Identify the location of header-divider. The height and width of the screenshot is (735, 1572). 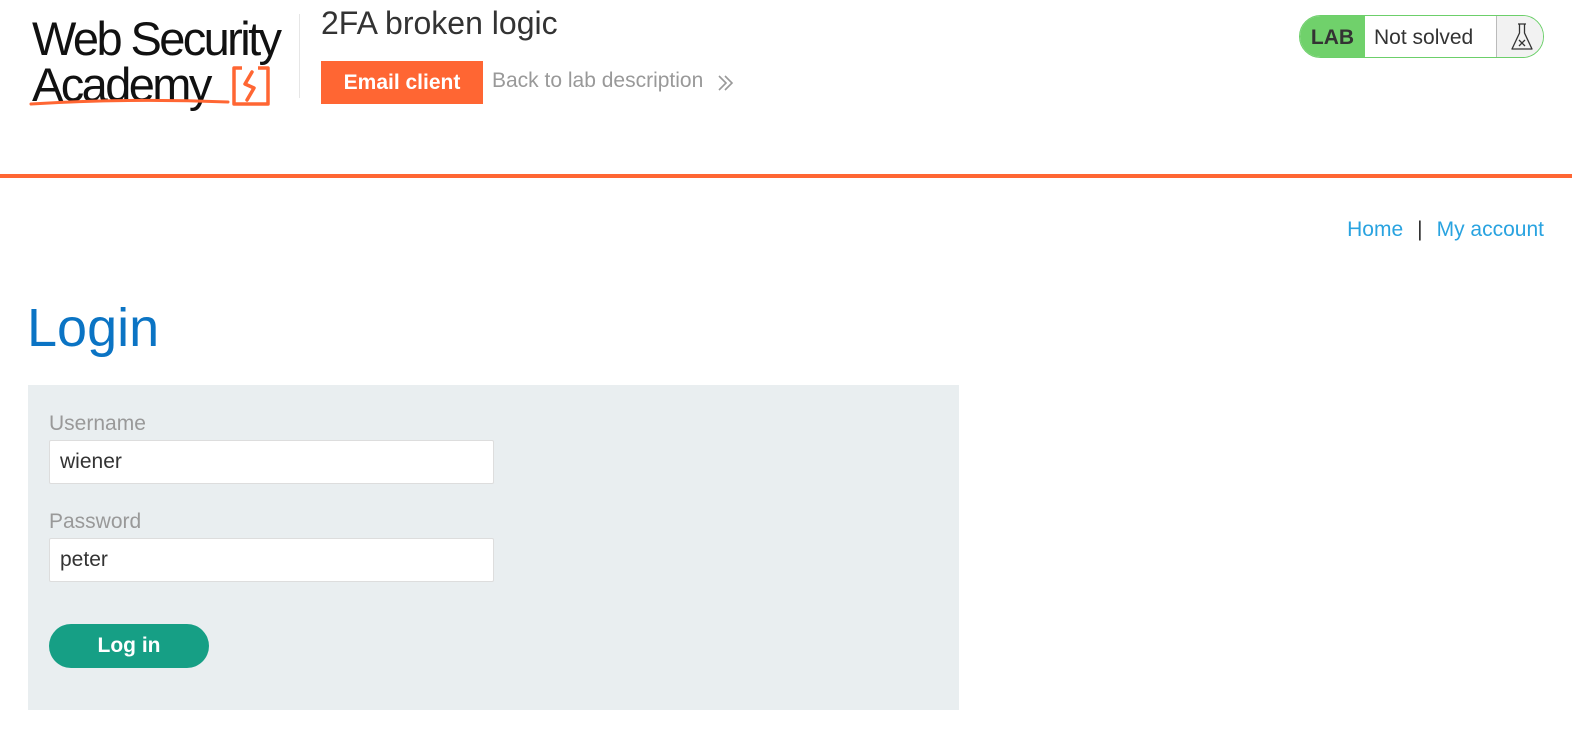
(299, 56).